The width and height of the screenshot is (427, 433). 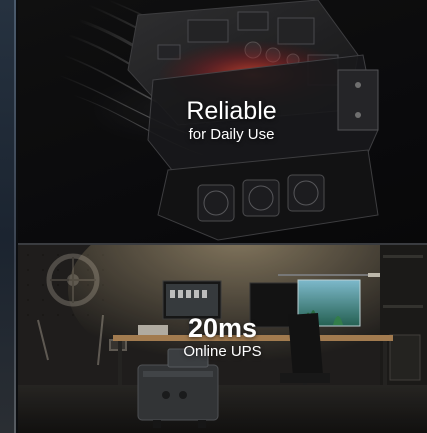 I want to click on ups-title: 20ms, so click(x=222, y=328).